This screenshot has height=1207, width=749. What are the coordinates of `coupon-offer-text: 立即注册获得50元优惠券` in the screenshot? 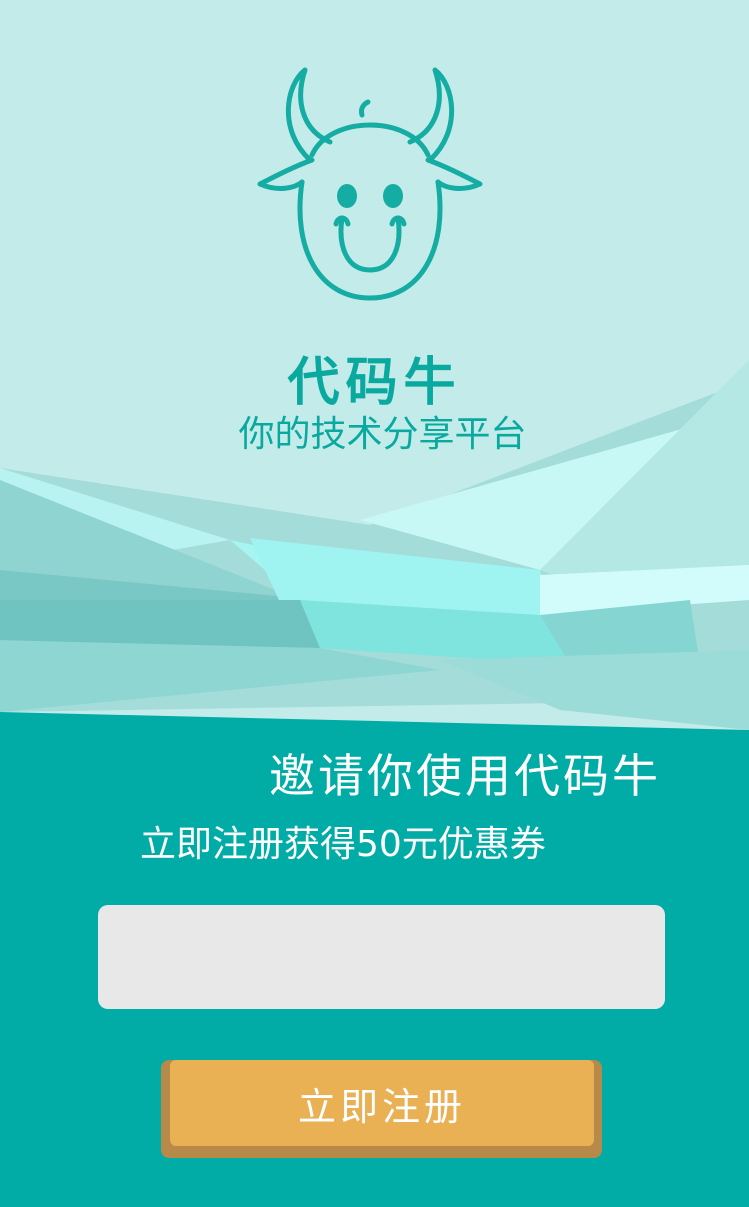 It's located at (343, 844).